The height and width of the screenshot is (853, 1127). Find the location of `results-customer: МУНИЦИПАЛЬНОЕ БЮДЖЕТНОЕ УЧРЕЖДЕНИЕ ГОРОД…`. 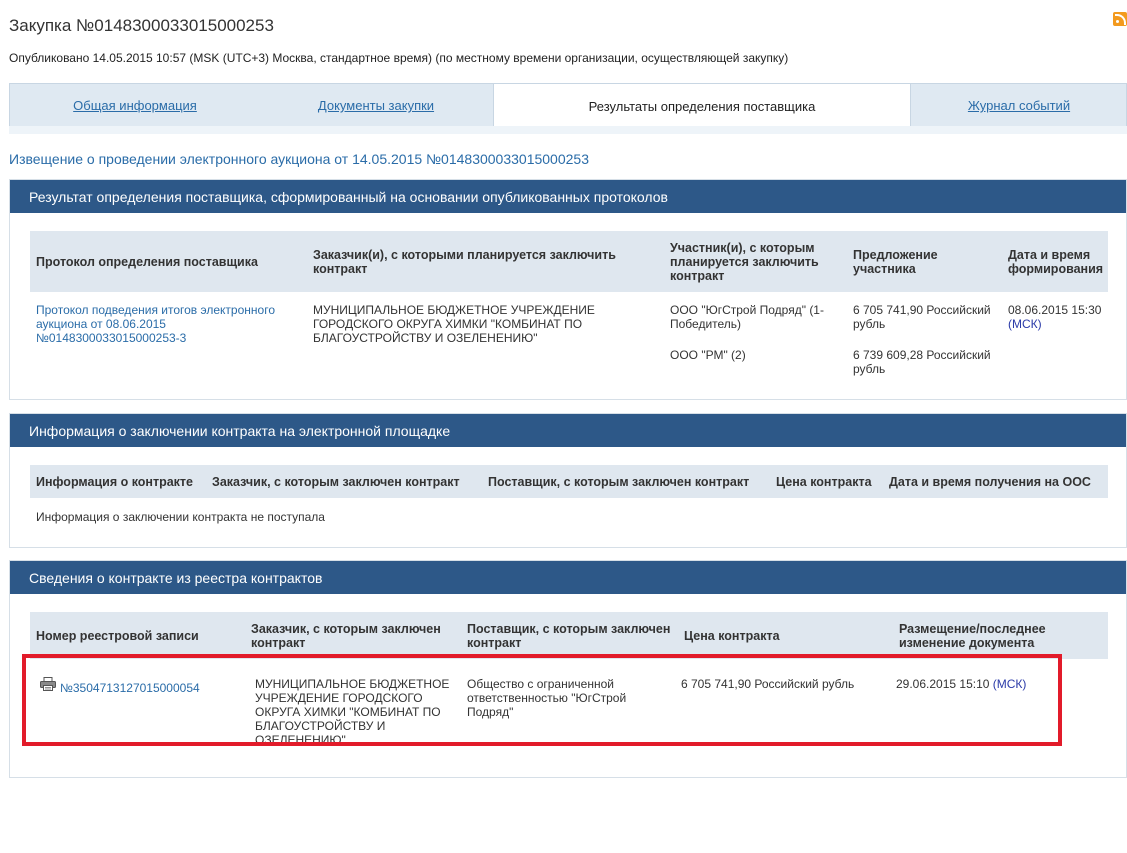

results-customer: МУНИЦИПАЛЬНОЕ БЮДЖЕТНОЕ УЧРЕЖДЕНИЕ ГОРОД… is located at coordinates (454, 324).